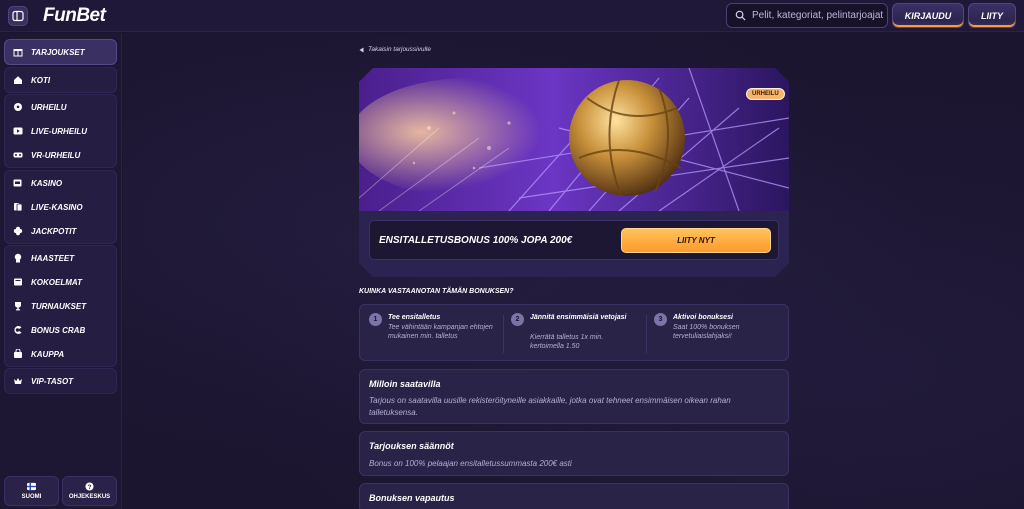 The image size is (1024, 509). I want to click on sidebar-item-label: KASINO, so click(47, 183).